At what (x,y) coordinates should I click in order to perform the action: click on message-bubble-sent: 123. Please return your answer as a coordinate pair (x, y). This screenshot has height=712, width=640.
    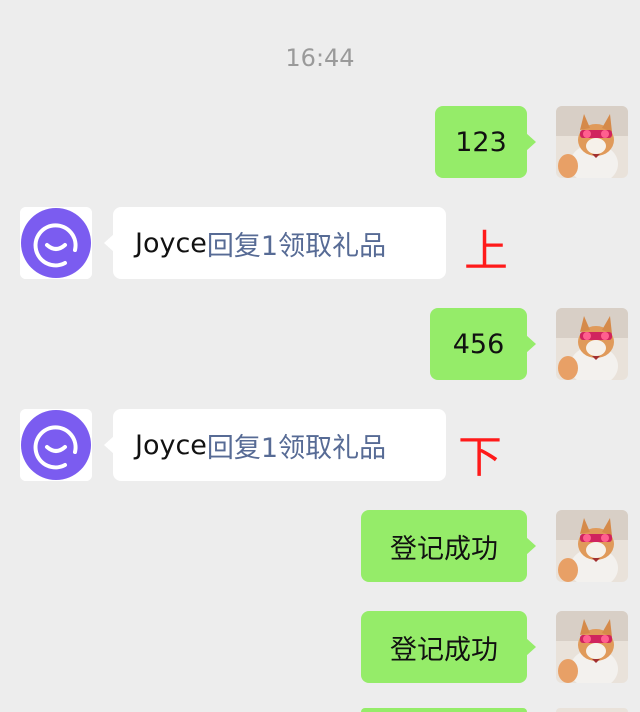
    Looking at the image, I should click on (485, 142).